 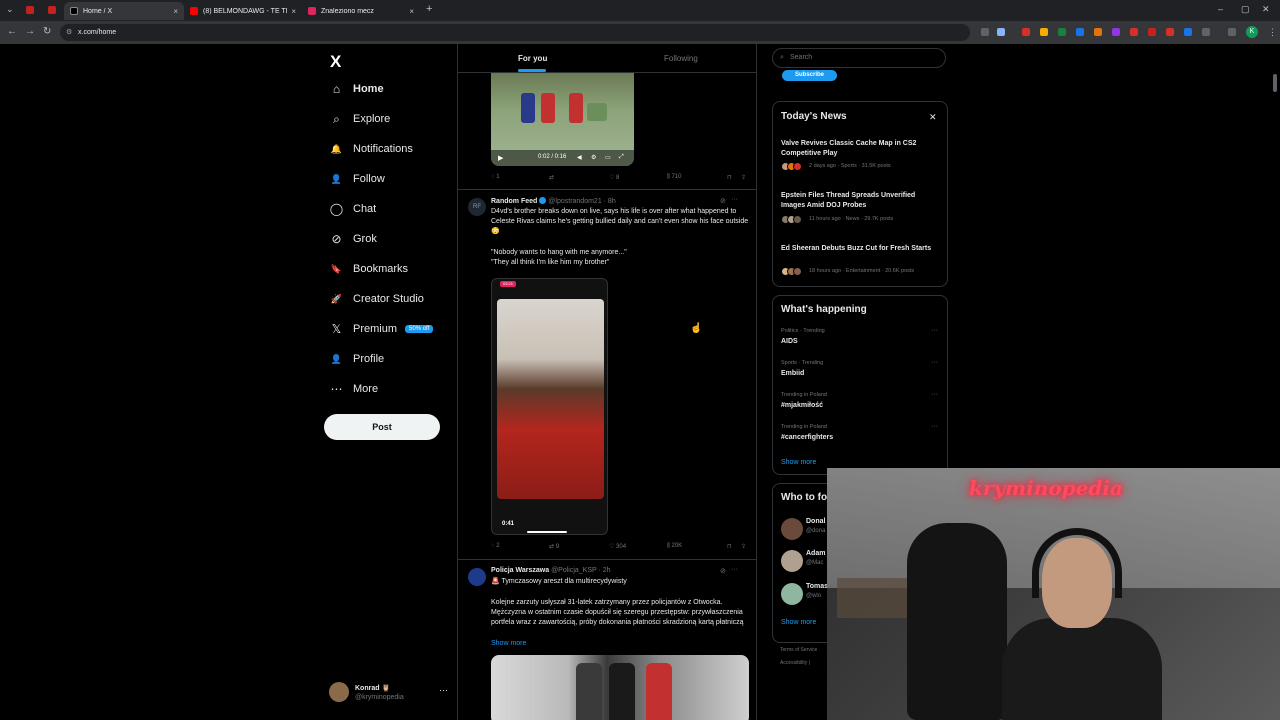 What do you see at coordinates (798, 650) in the screenshot?
I see `footer-link: Terms of Service` at bounding box center [798, 650].